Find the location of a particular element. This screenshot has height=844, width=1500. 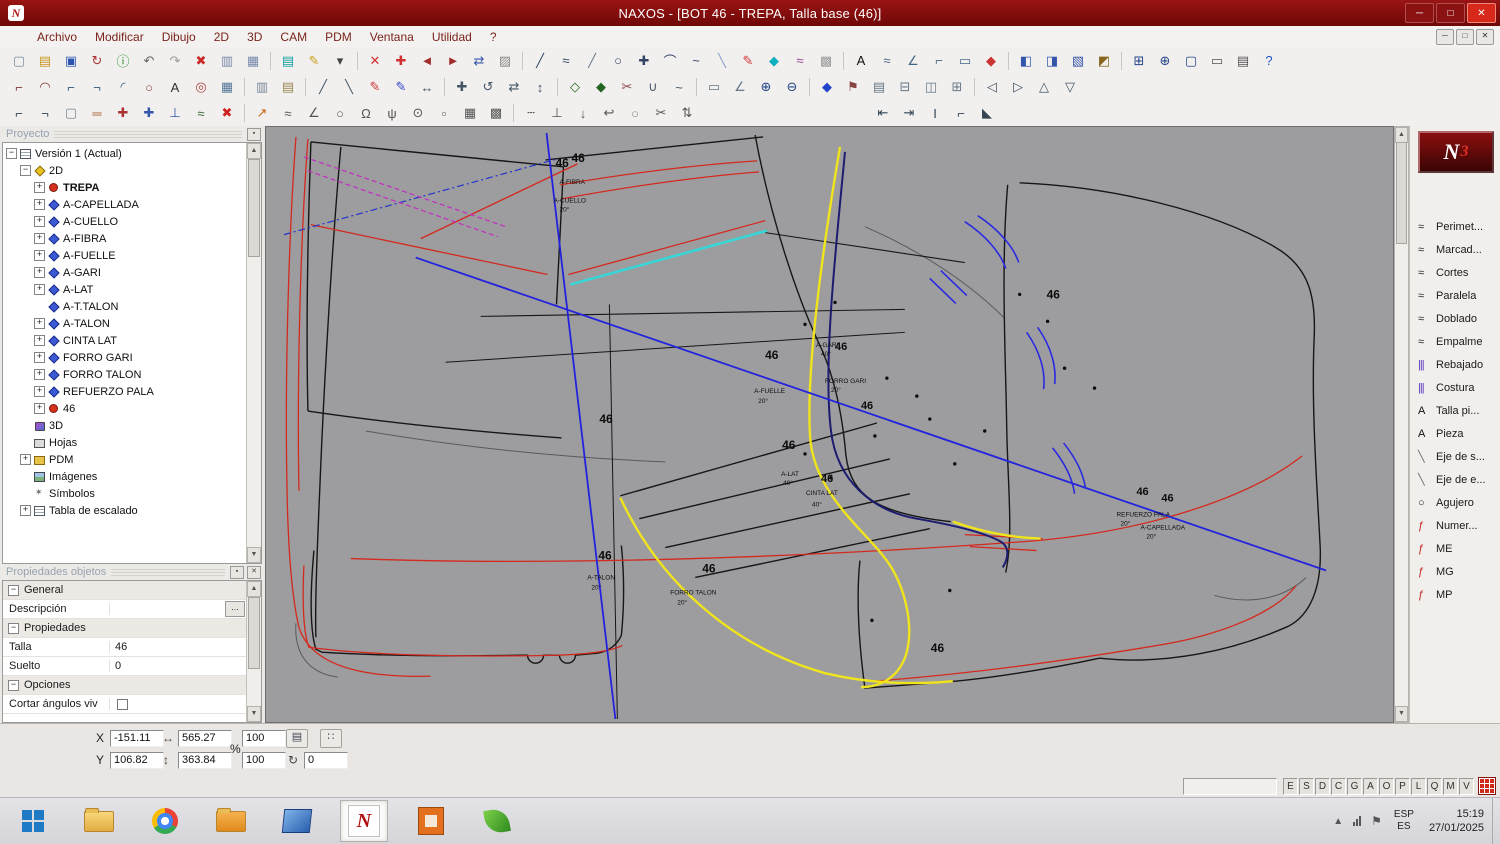

dims-icon: ↔ is located at coordinates (427, 87).